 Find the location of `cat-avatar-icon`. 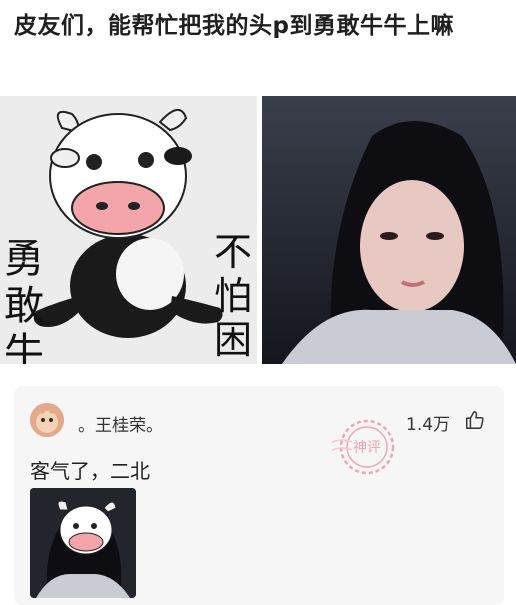

cat-avatar-icon is located at coordinates (47, 420).